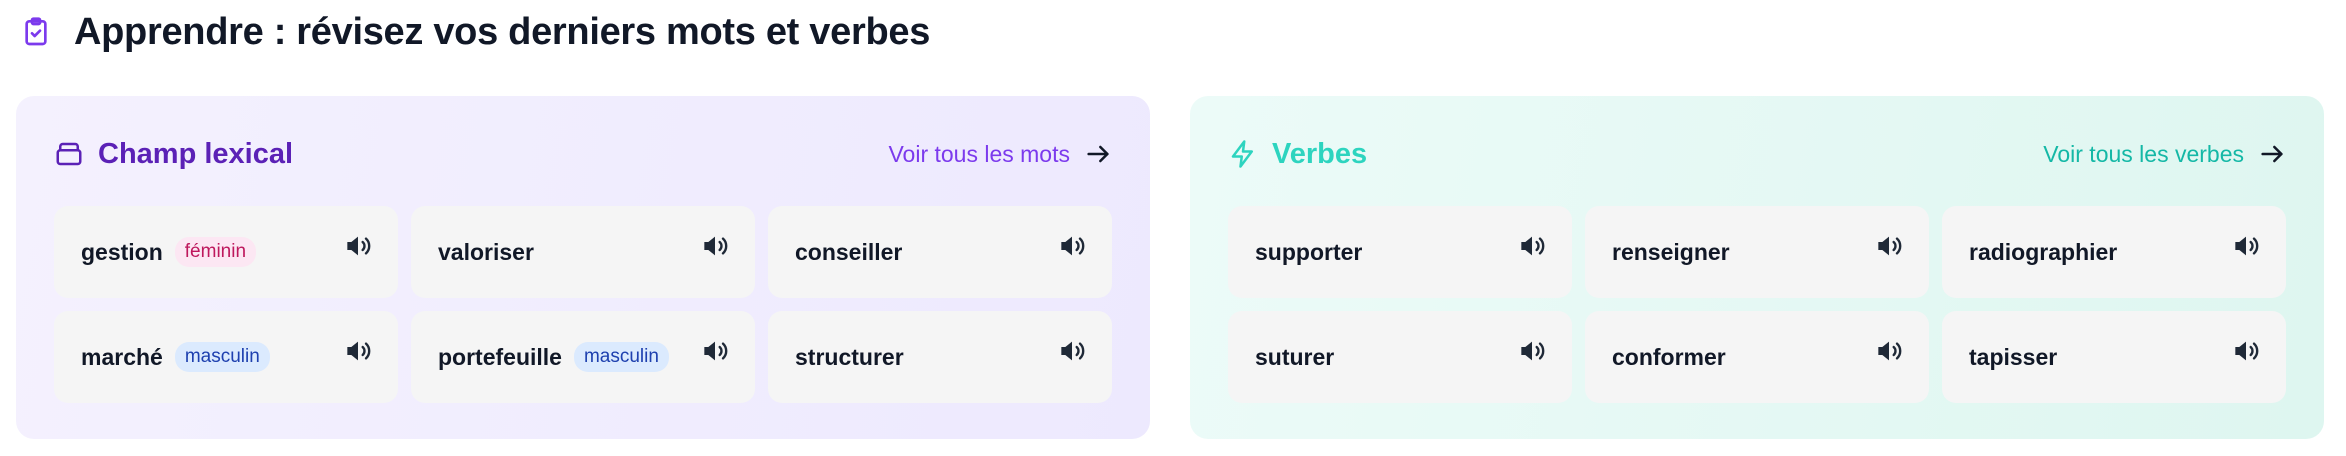  What do you see at coordinates (1400, 252) in the screenshot?
I see `verb-card-supporter: supporter` at bounding box center [1400, 252].